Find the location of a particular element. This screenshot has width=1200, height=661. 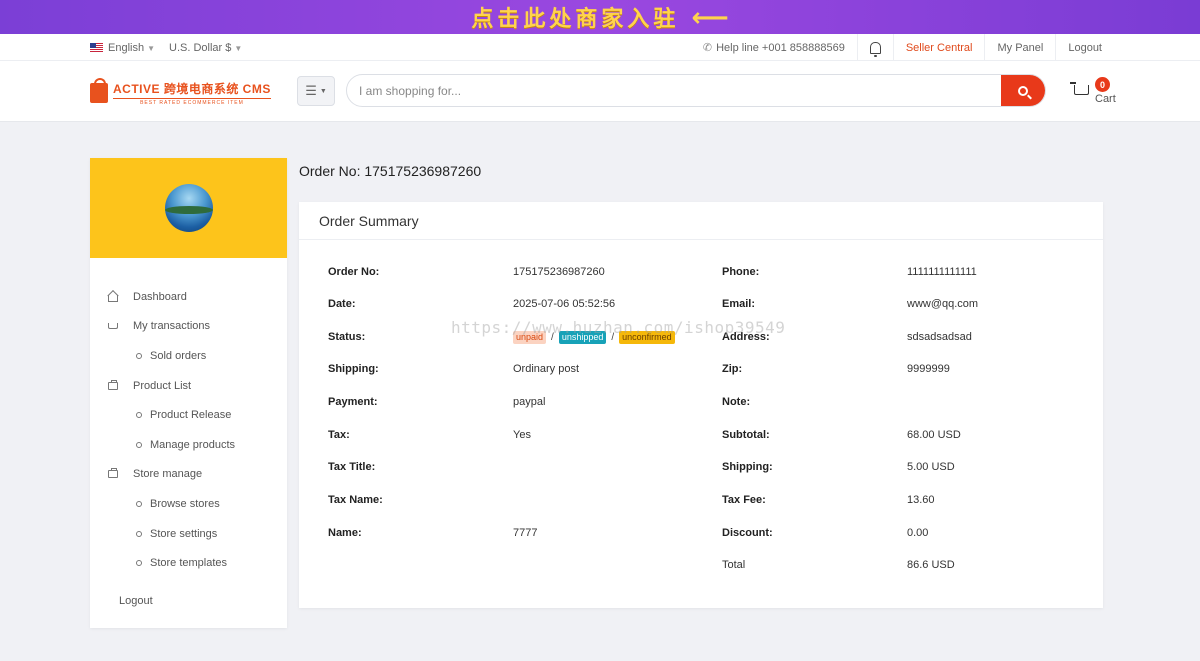

bell-icon is located at coordinates (875, 49).